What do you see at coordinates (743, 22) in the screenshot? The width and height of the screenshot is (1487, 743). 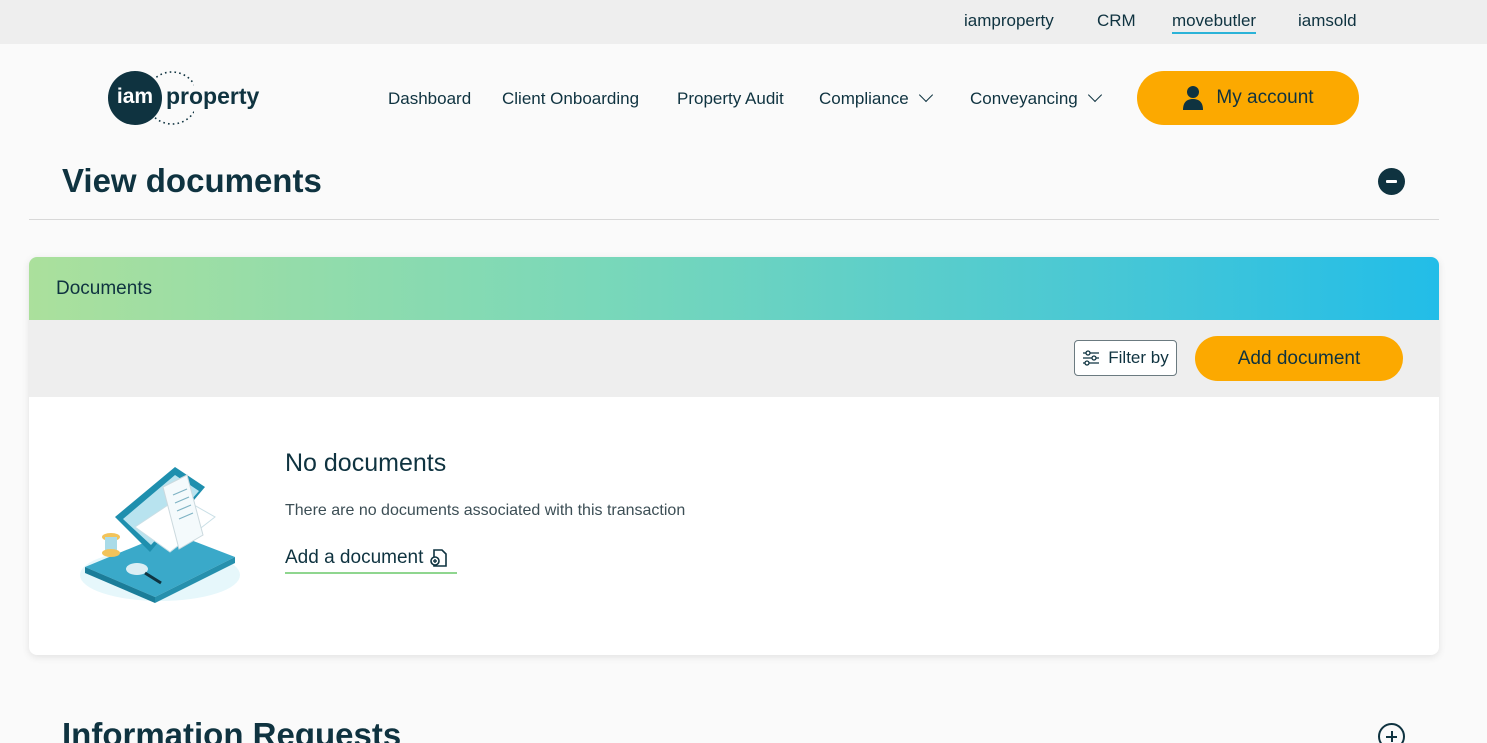 I see `top-utility-bar: iamproperty CRM movebutler iamsold` at bounding box center [743, 22].